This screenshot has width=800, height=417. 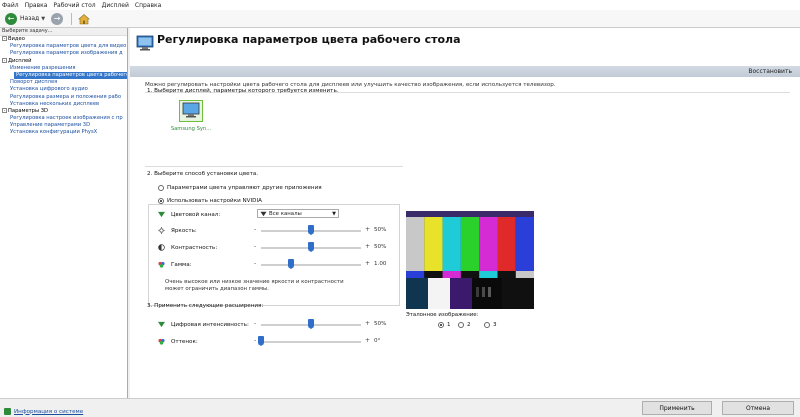 I want to click on menu-help: Справка, so click(x=148, y=5).